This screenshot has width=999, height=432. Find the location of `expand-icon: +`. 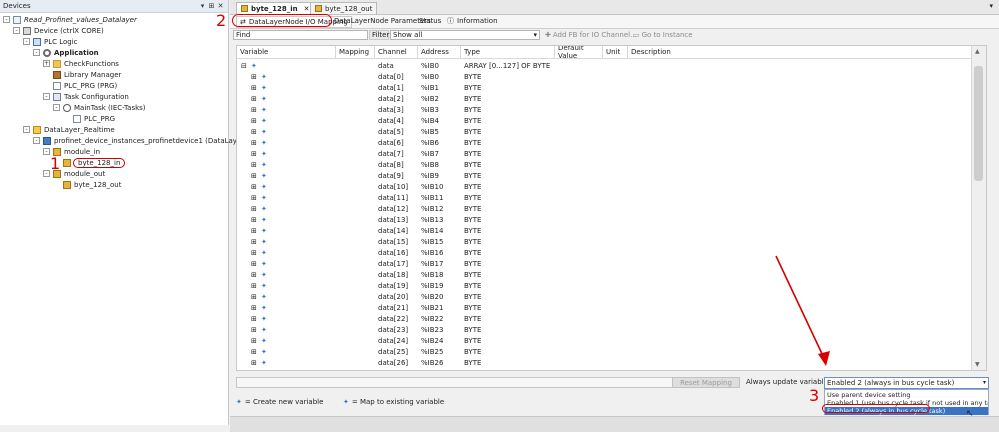

expand-icon: + is located at coordinates (46, 63).